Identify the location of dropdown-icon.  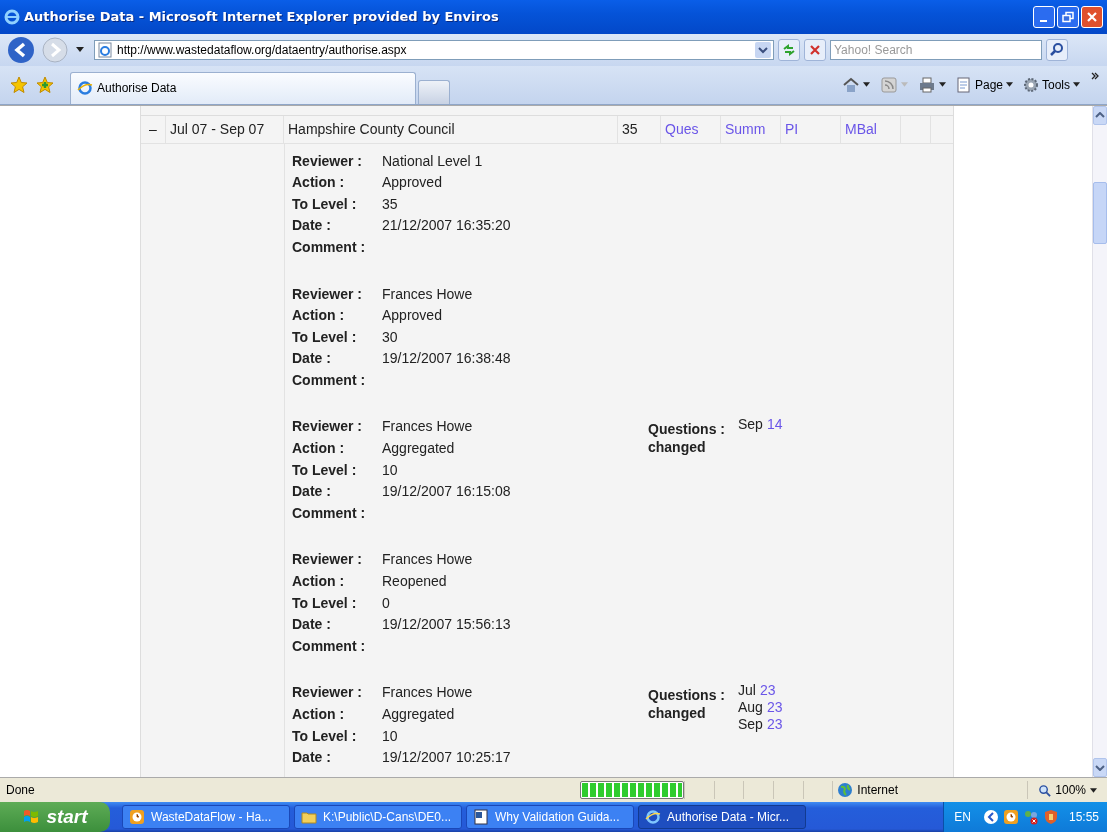
(763, 49).